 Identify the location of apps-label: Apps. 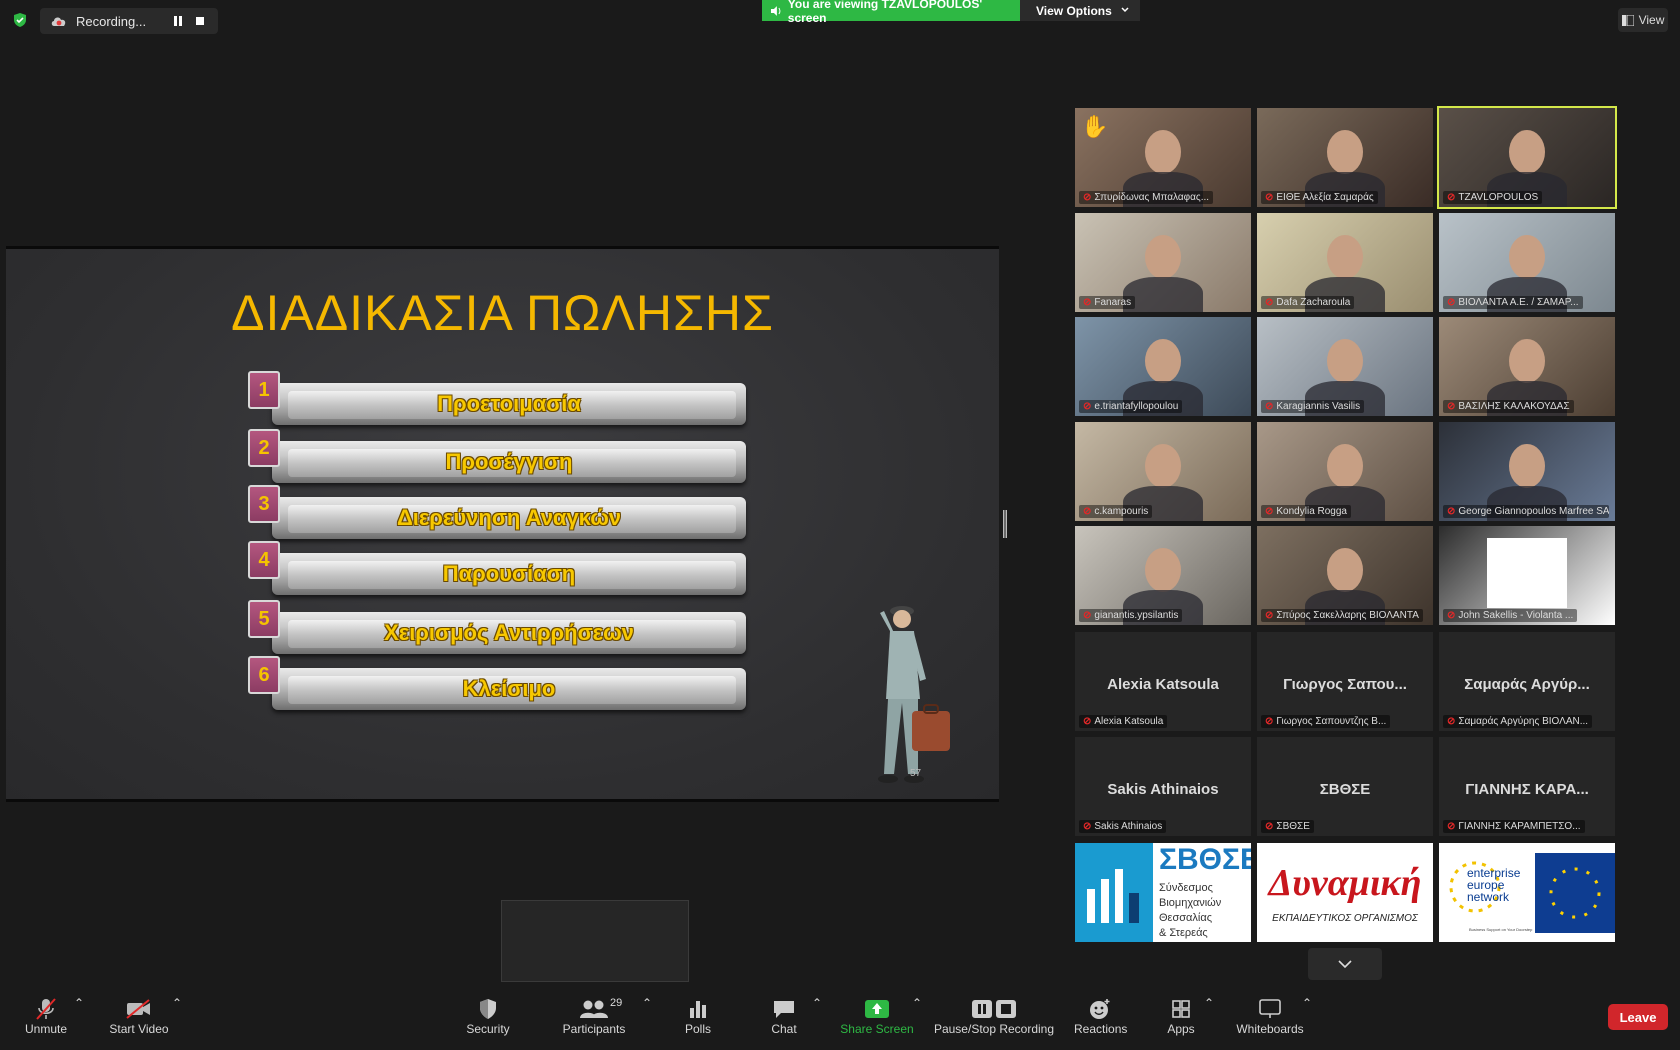
(1181, 1029).